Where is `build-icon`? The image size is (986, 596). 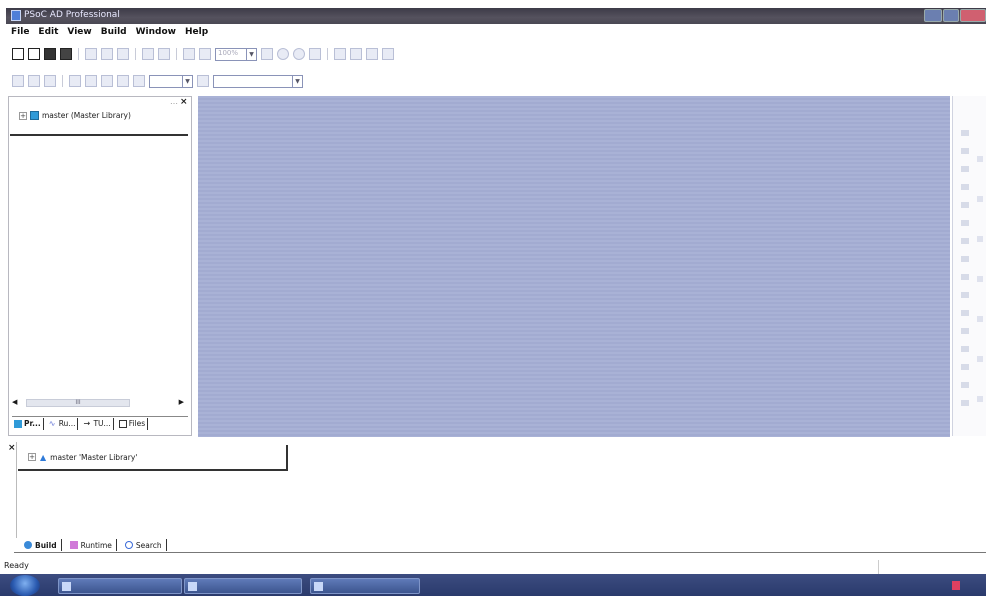 build-icon is located at coordinates (340, 54).